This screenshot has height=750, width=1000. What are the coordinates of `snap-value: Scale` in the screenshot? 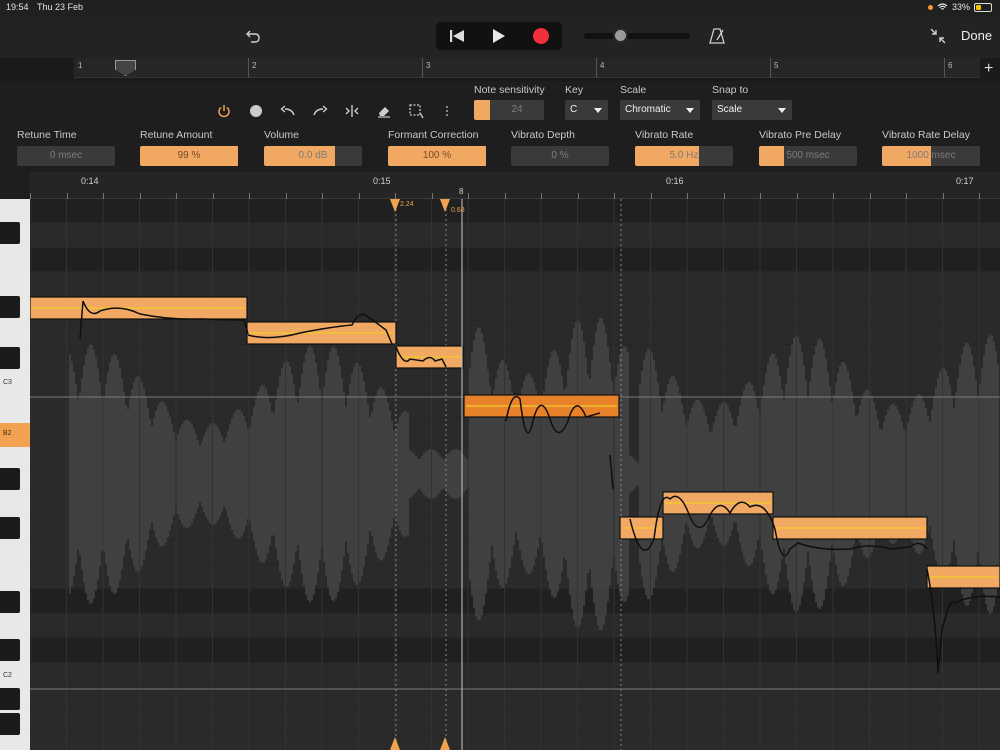 It's located at (730, 109).